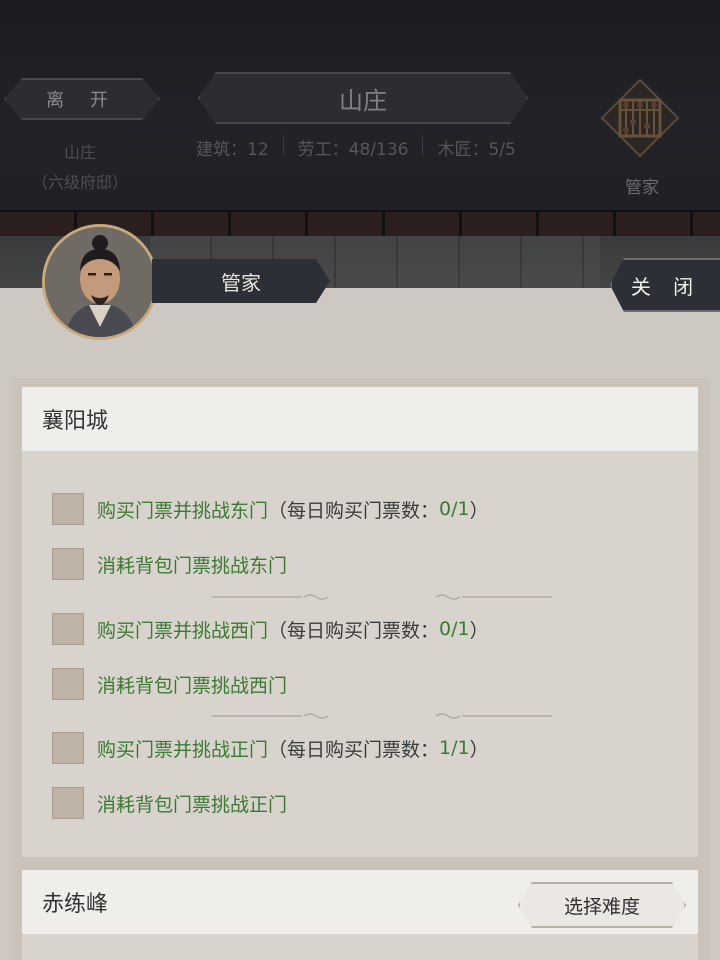 This screenshot has height=960, width=720. Describe the element at coordinates (360, 902) in the screenshot. I see `section-header: 赤练峰 选择难度` at that location.